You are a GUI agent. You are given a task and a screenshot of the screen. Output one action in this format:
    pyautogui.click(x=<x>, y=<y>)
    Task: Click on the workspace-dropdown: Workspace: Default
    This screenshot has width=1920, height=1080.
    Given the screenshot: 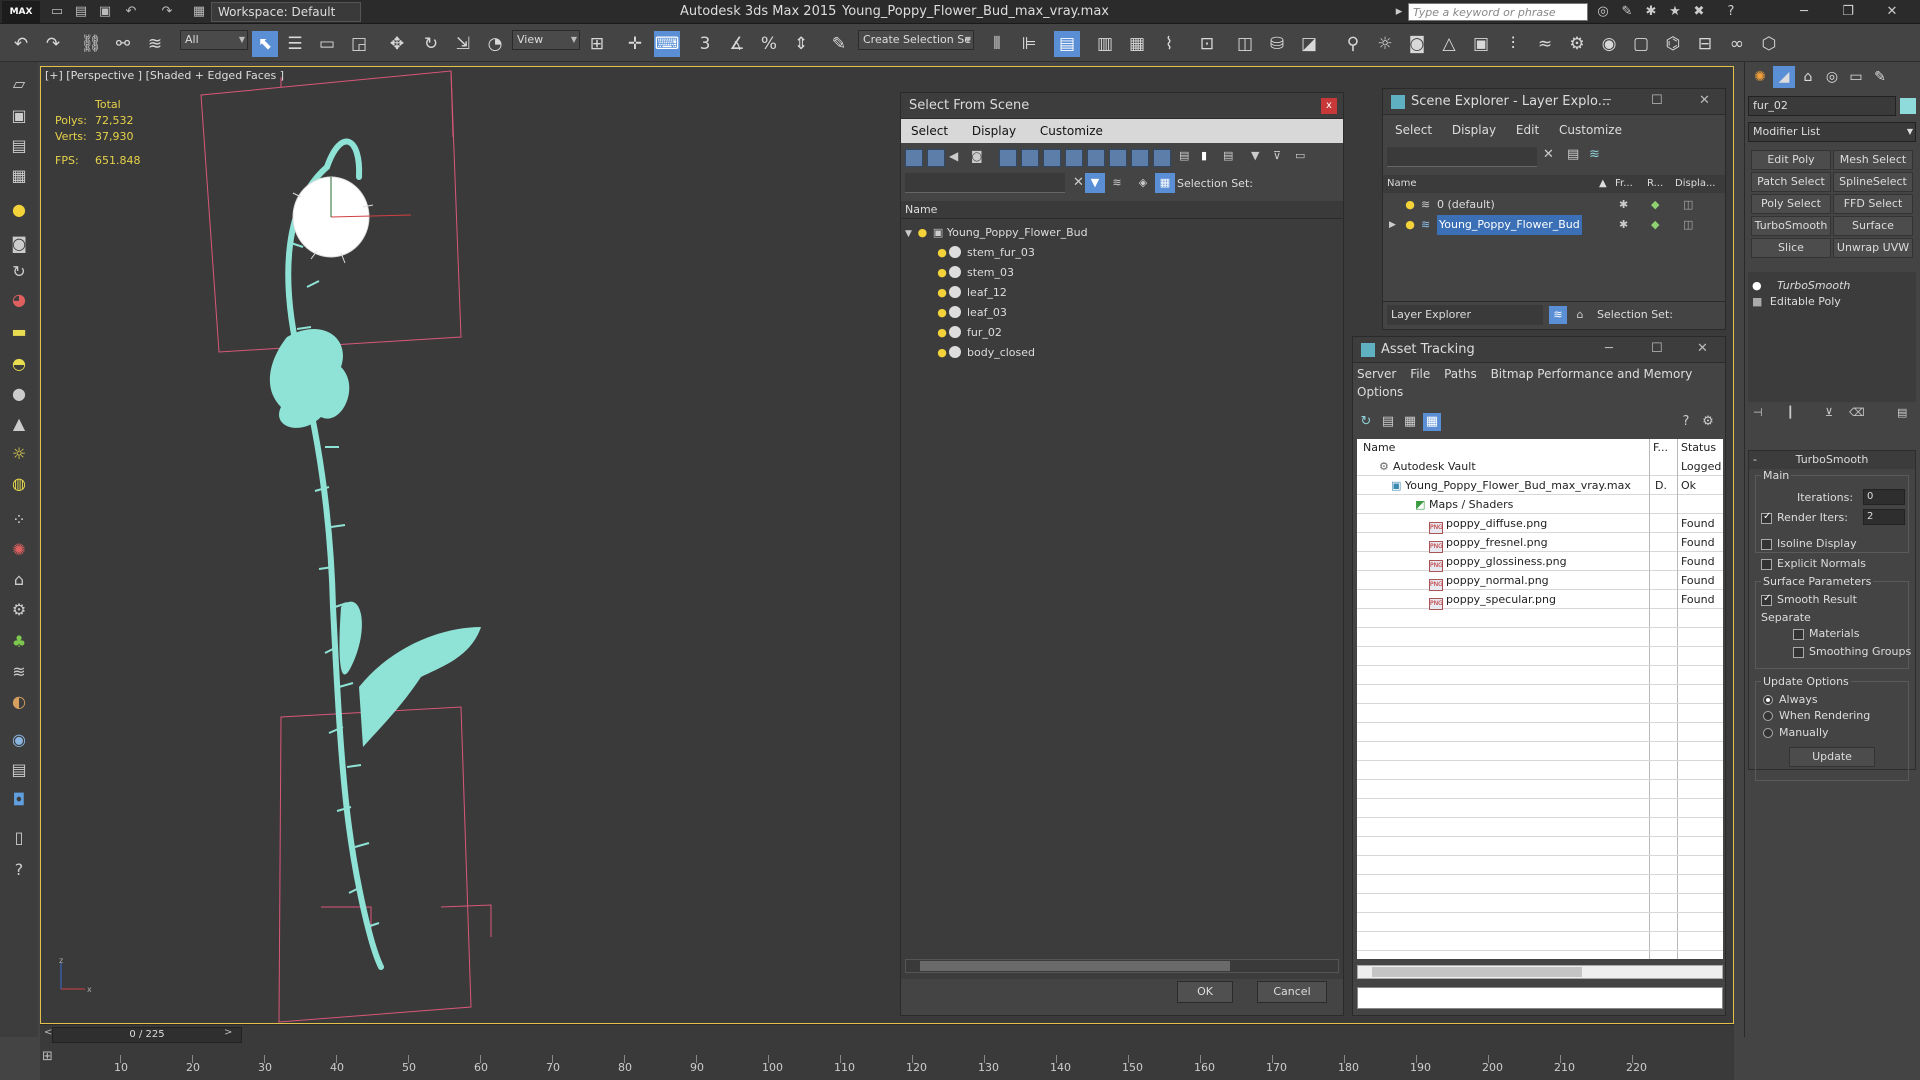 What is the action you would take?
    pyautogui.click(x=286, y=12)
    